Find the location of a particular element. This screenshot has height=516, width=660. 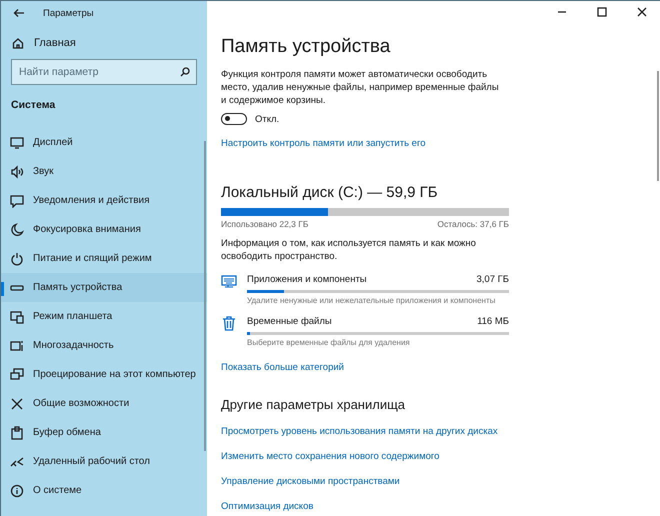

nav-item: Удаленный рабочий стол is located at coordinates (104, 461).